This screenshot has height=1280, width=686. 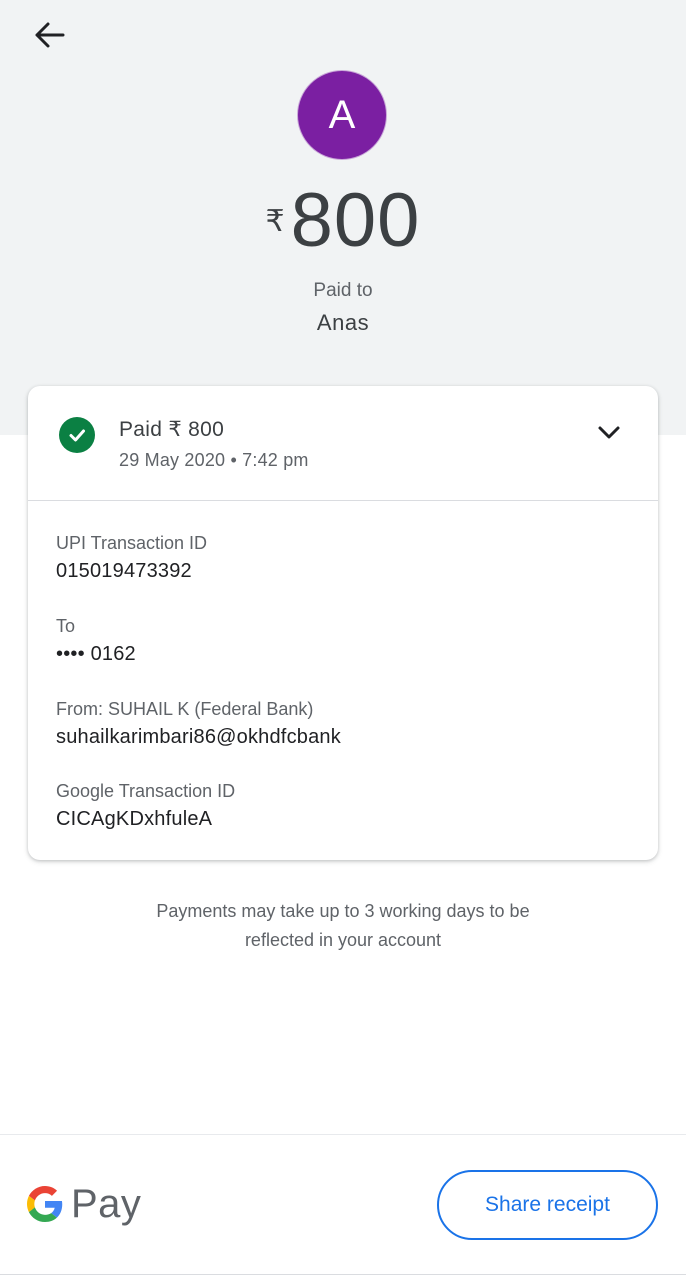 I want to click on arrow-back-icon, so click(x=50, y=35).